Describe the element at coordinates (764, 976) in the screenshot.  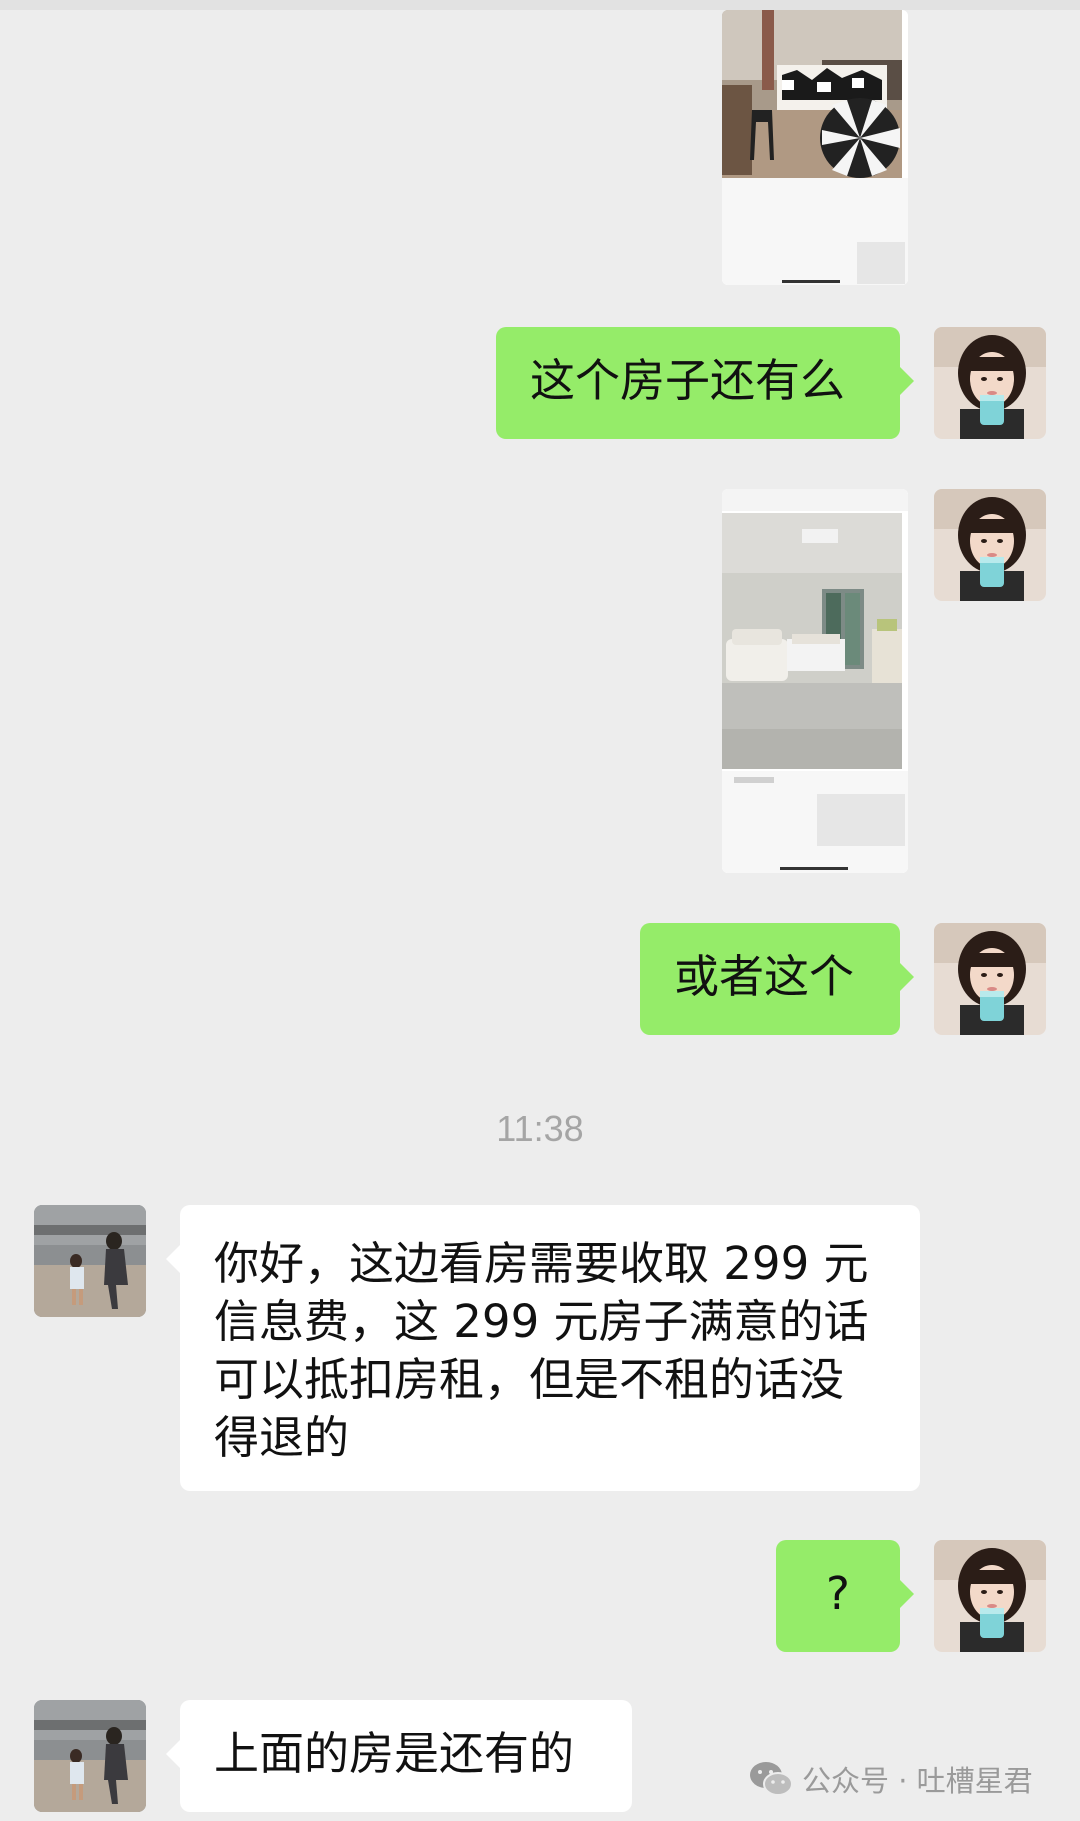
I see `message-text: 或者这个` at that location.